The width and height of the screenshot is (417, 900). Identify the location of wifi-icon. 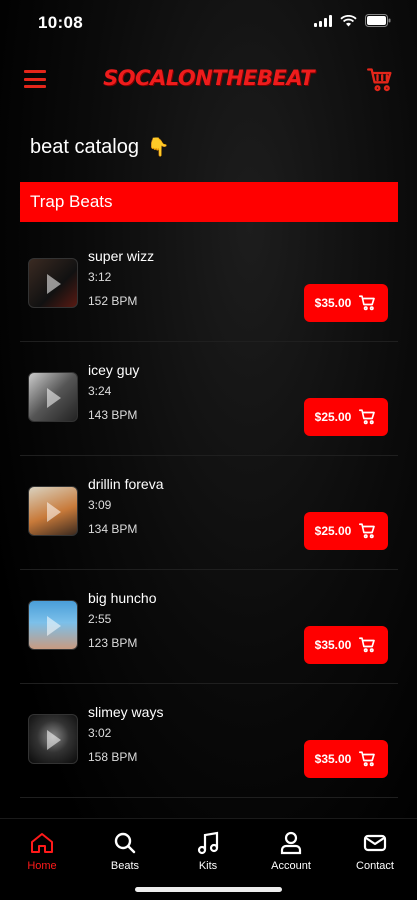
(348, 20).